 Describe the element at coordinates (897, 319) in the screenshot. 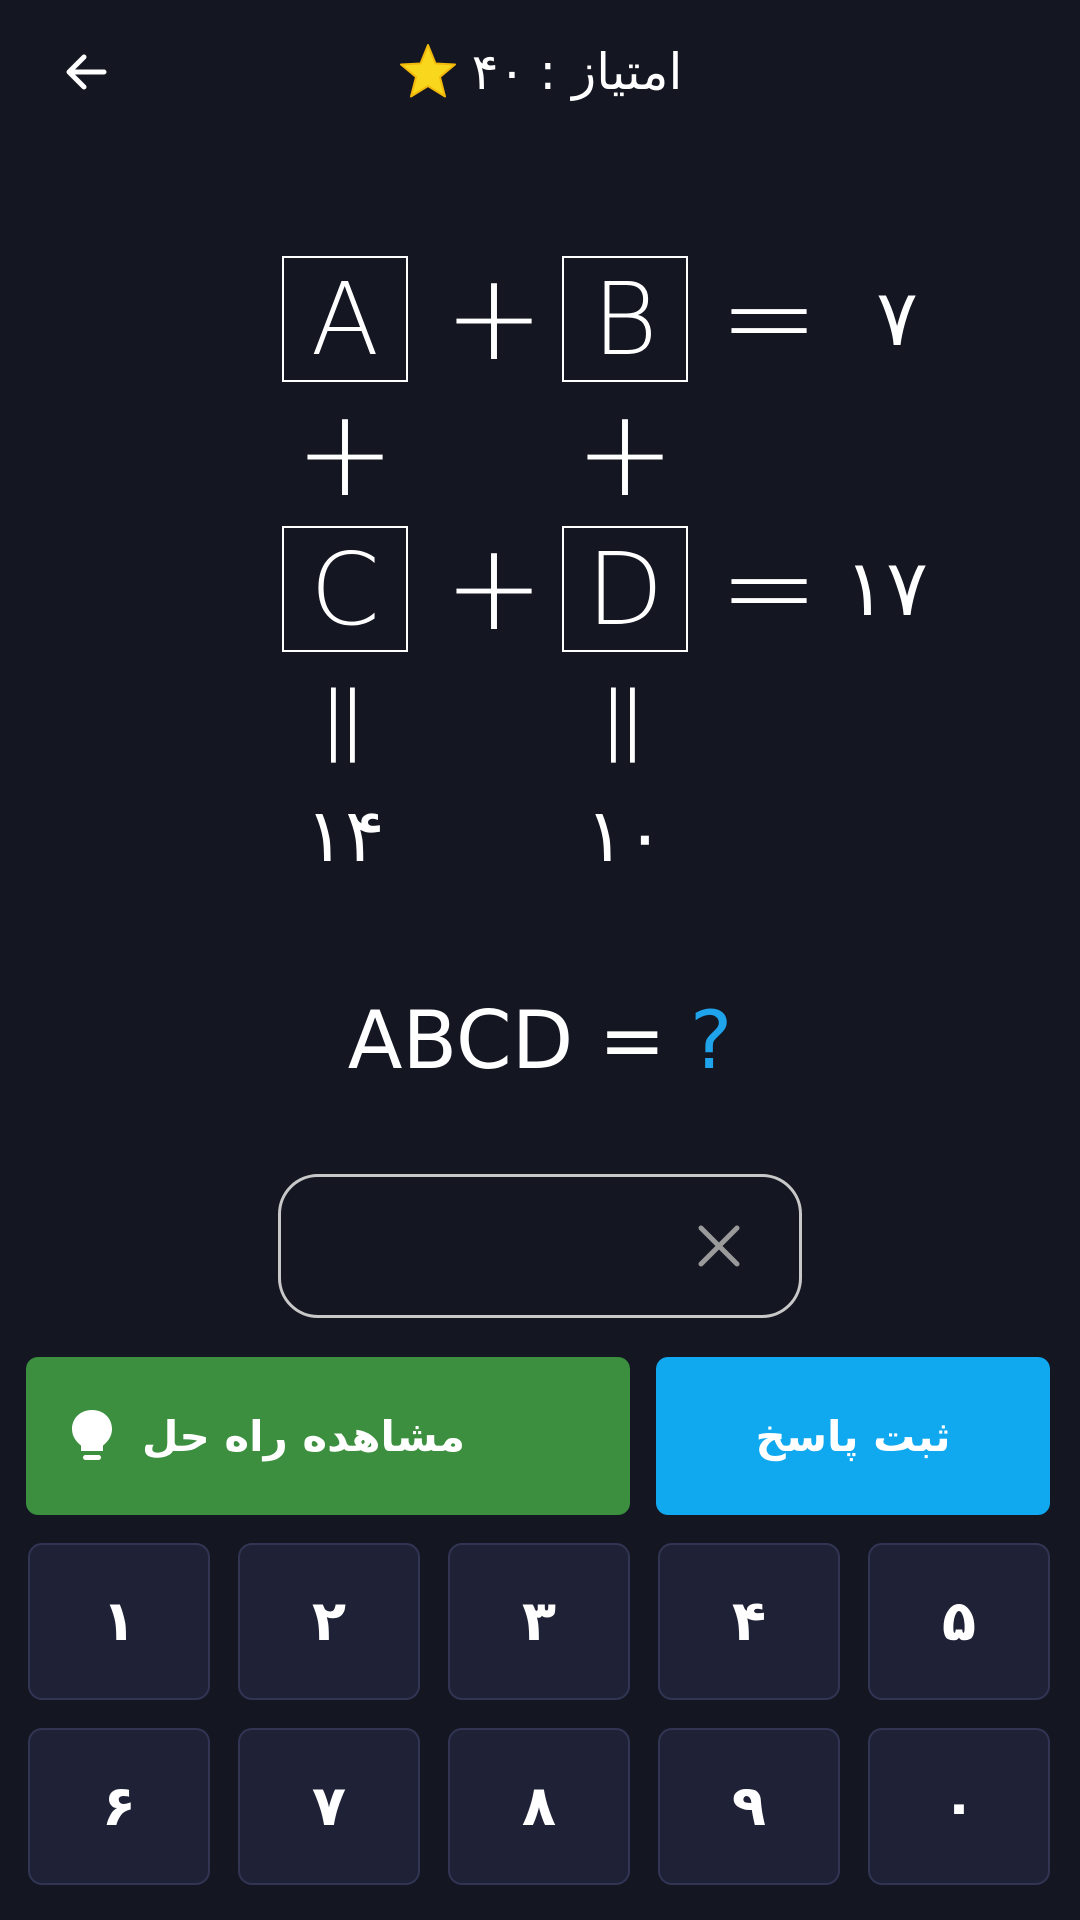

I see `row1-result: ۷` at that location.